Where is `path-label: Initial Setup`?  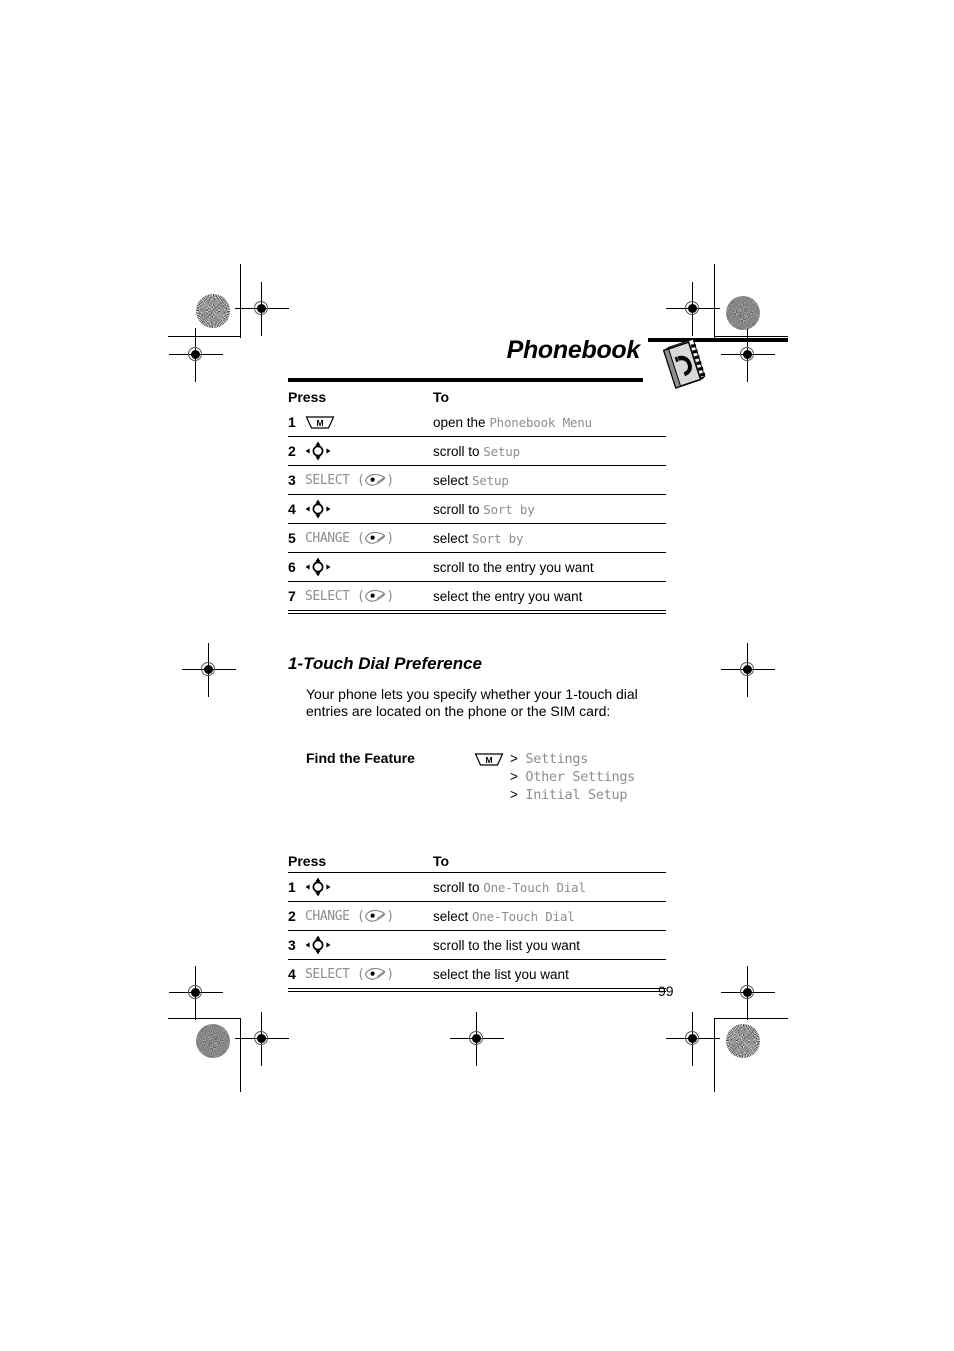 path-label: Initial Setup is located at coordinates (576, 795).